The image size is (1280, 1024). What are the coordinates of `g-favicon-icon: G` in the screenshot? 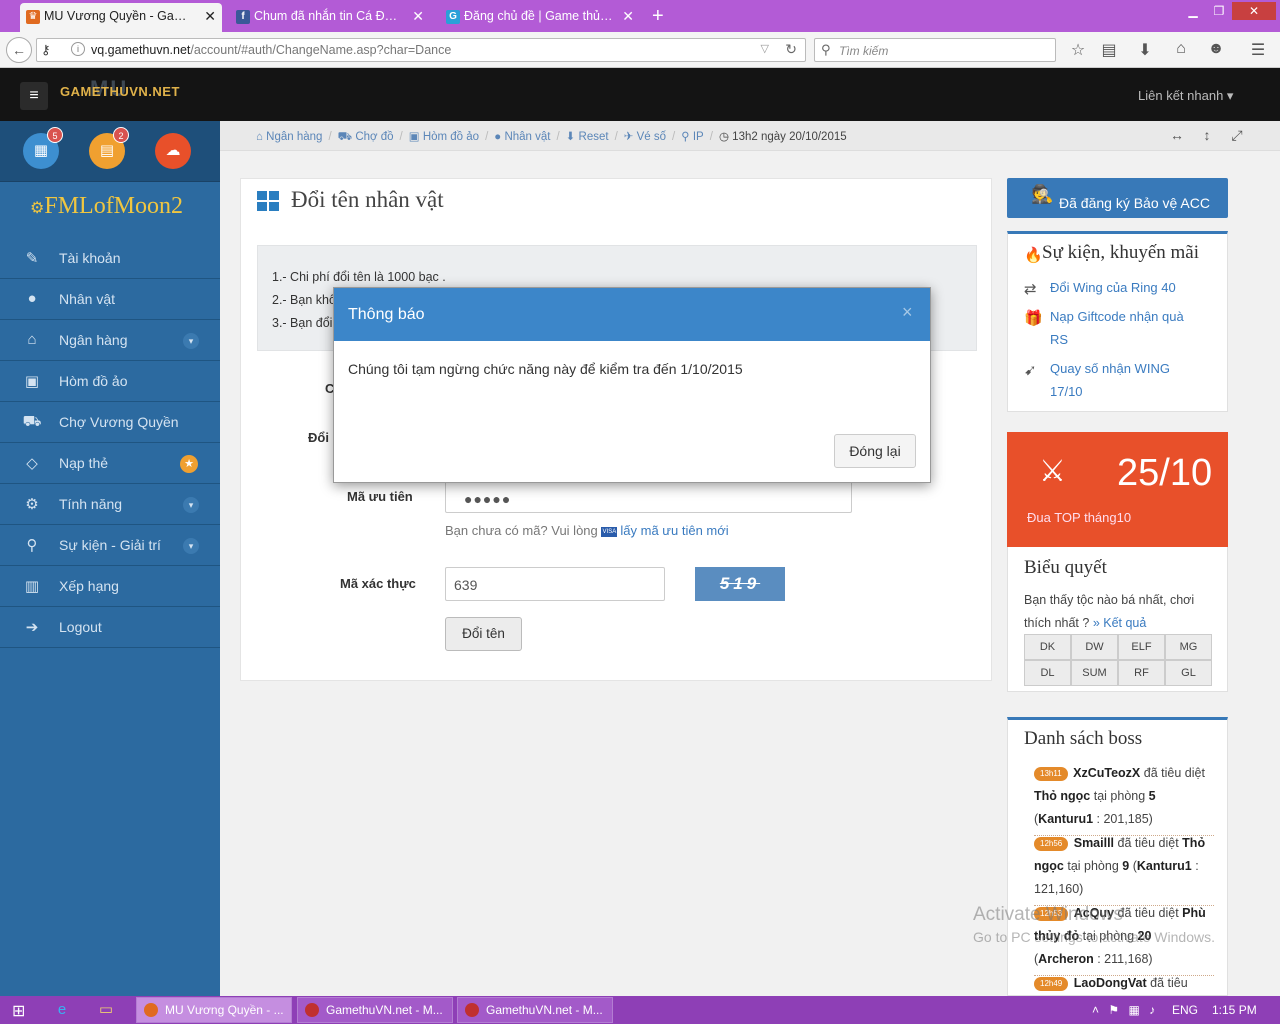 It's located at (453, 17).